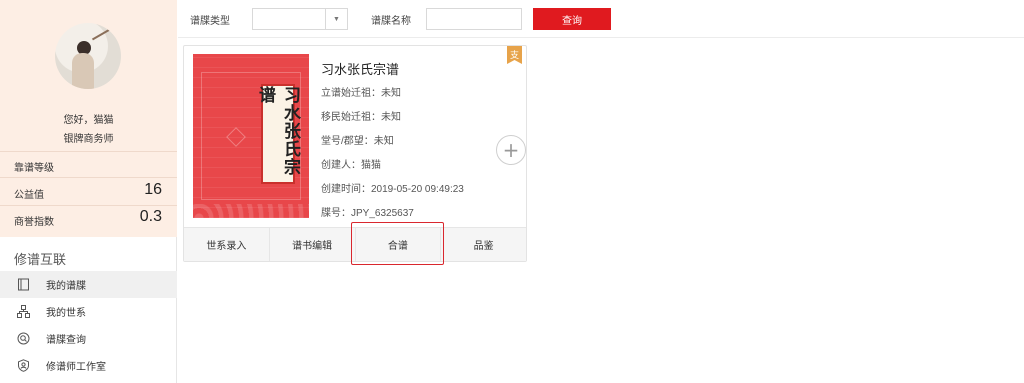 This screenshot has width=1024, height=383. Describe the element at coordinates (153, 189) in the screenshot. I see `stat-value-charity: 16` at that location.